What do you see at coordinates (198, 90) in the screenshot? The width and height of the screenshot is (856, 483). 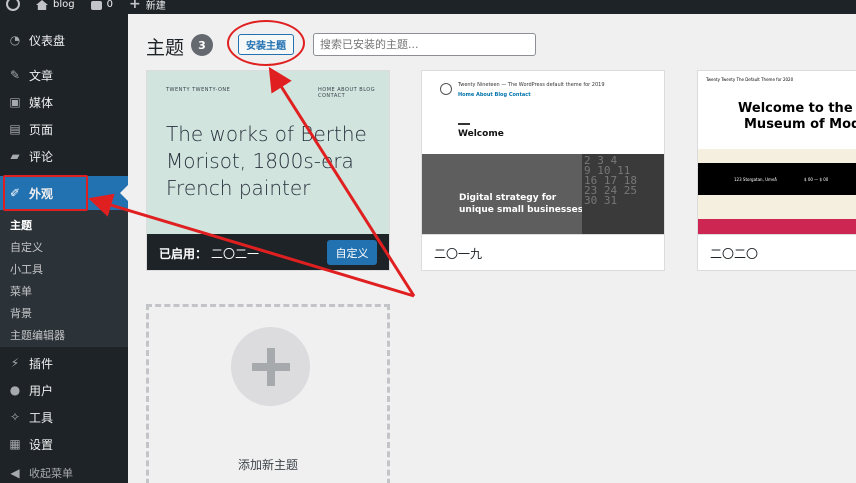 I see `preview-site-title: TWENTY TWENTY-ONE` at bounding box center [198, 90].